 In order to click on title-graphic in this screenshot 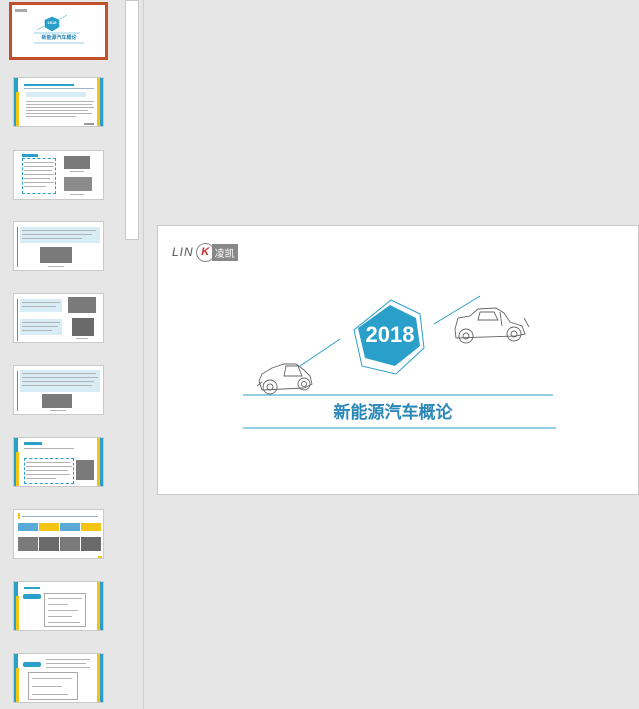, I will do `click(399, 362)`.